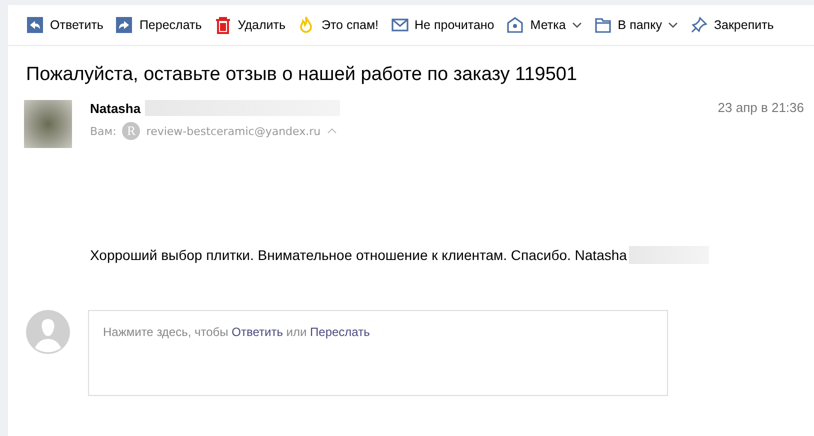  I want to click on chevron-up-icon, so click(331, 131).